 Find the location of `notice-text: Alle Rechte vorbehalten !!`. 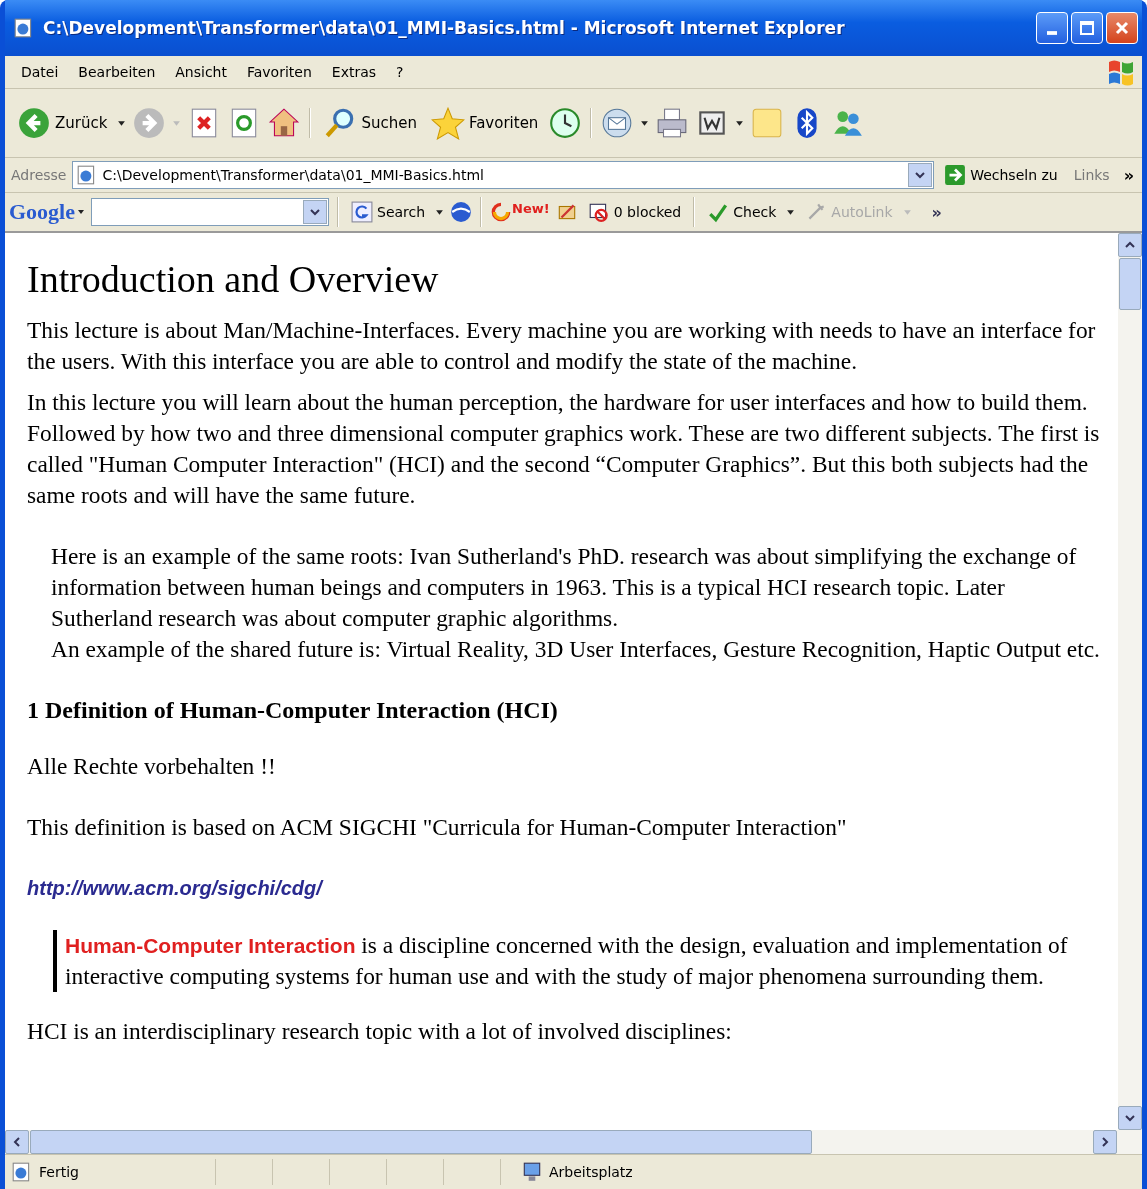

notice-text: Alle Rechte vorbehalten !! is located at coordinates (152, 766).